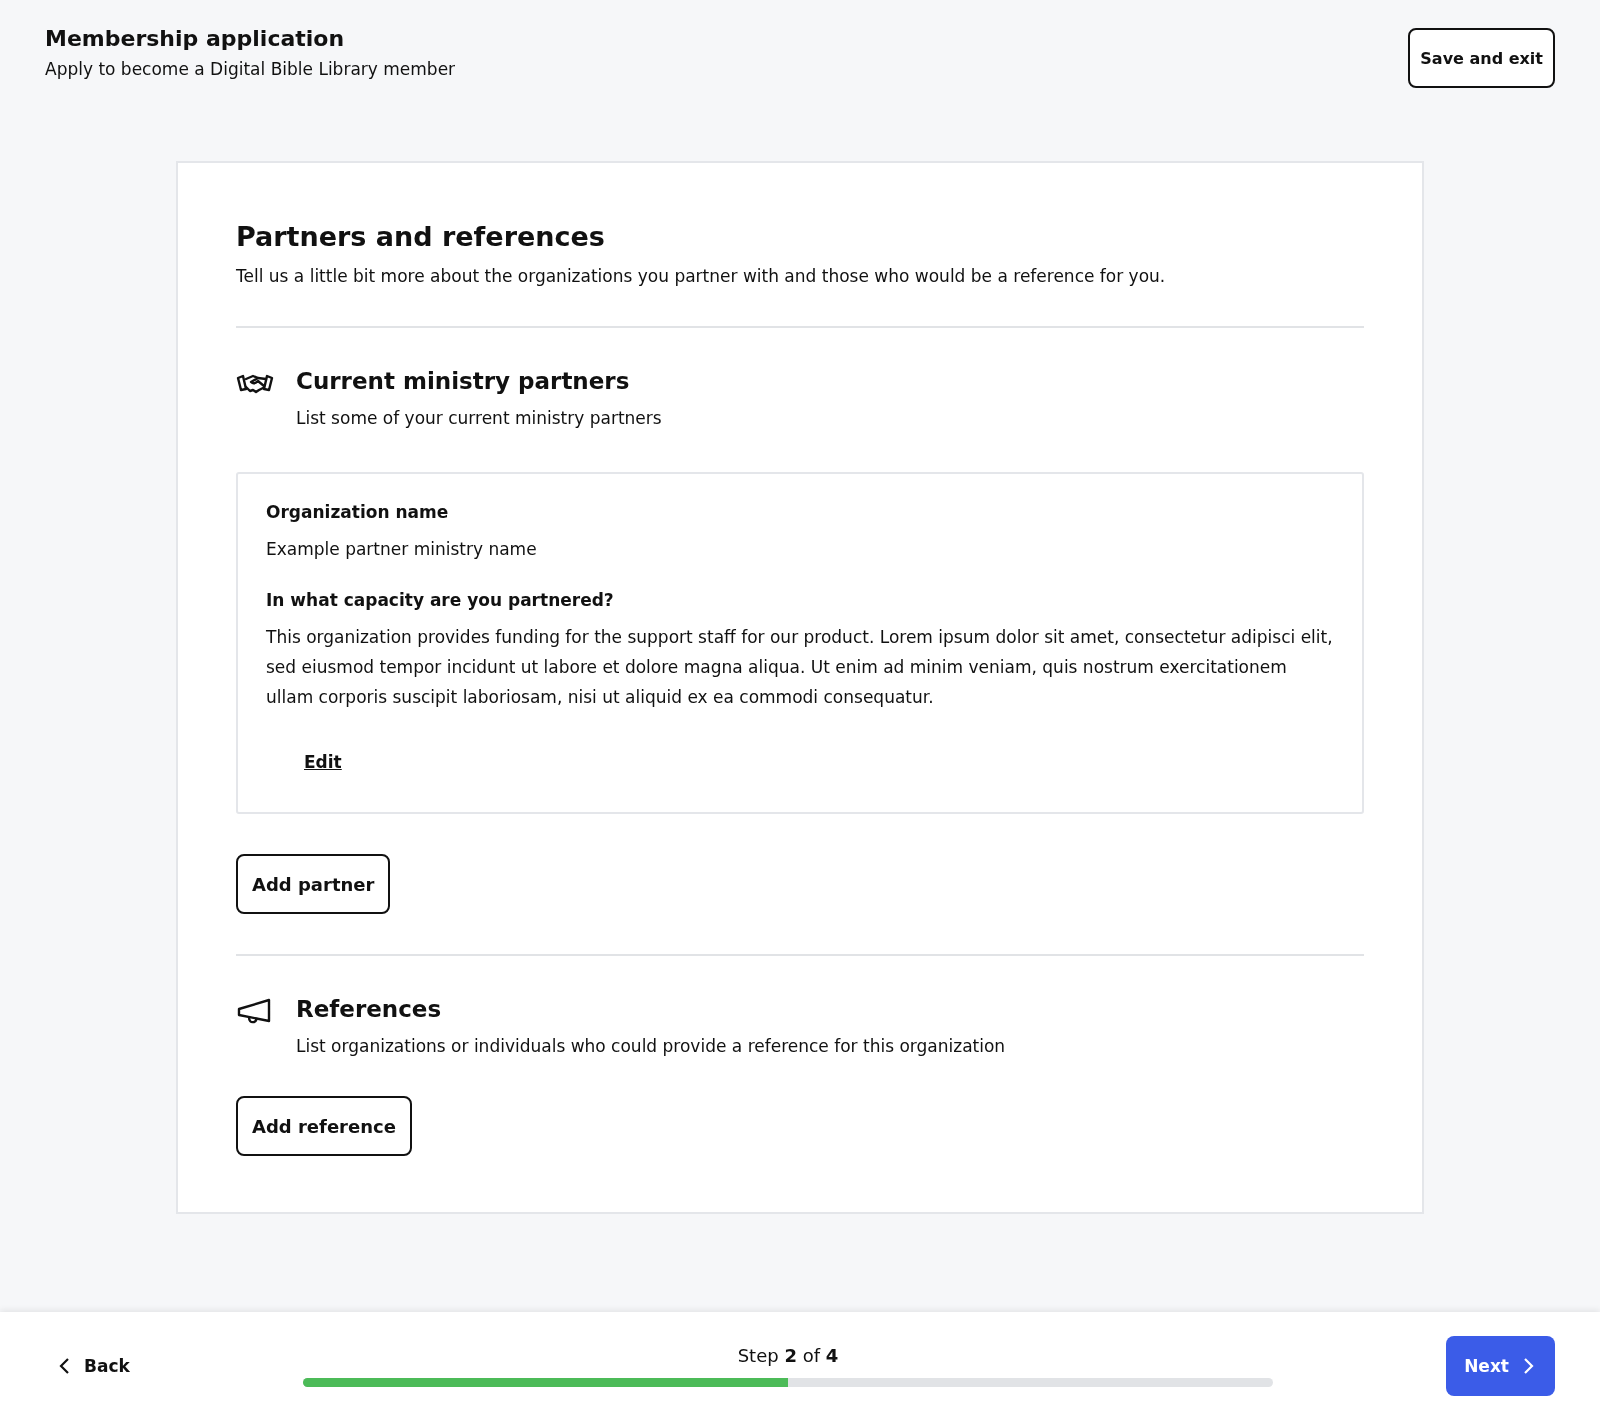 The width and height of the screenshot is (1600, 1420). Describe the element at coordinates (1481, 58) in the screenshot. I see `save-and-exit-button: Save and exit` at that location.